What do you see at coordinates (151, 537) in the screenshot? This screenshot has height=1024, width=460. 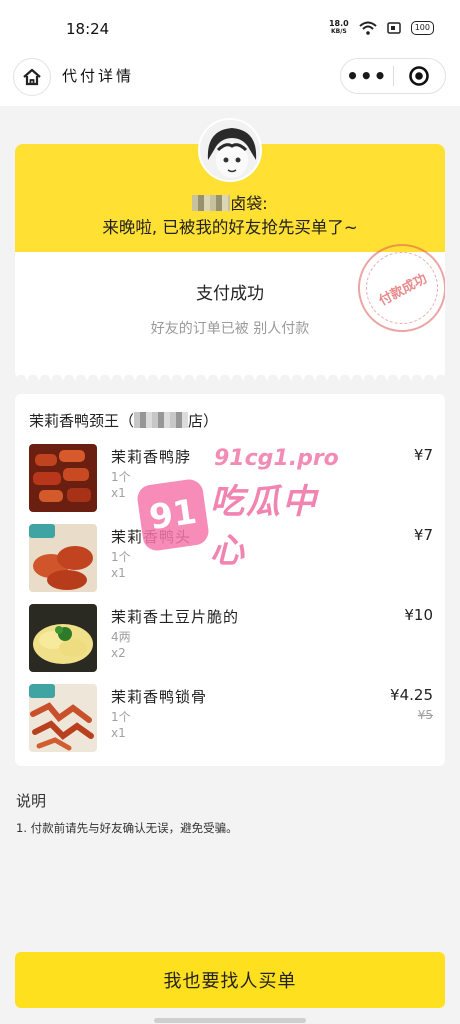 I see `item-name: 茉莉香鸭头` at bounding box center [151, 537].